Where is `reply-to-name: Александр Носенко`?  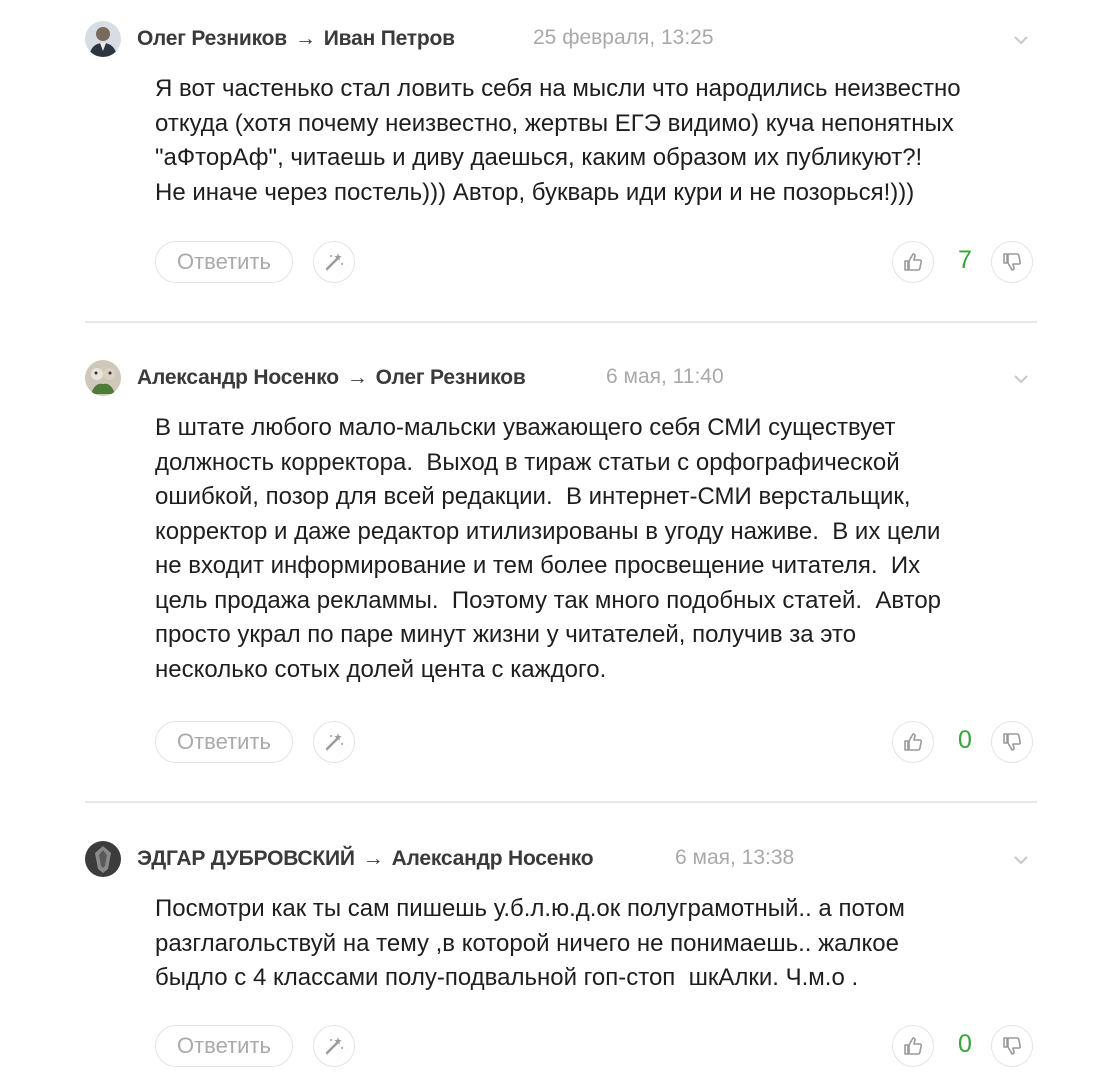
reply-to-name: Александр Носенко is located at coordinates (493, 859).